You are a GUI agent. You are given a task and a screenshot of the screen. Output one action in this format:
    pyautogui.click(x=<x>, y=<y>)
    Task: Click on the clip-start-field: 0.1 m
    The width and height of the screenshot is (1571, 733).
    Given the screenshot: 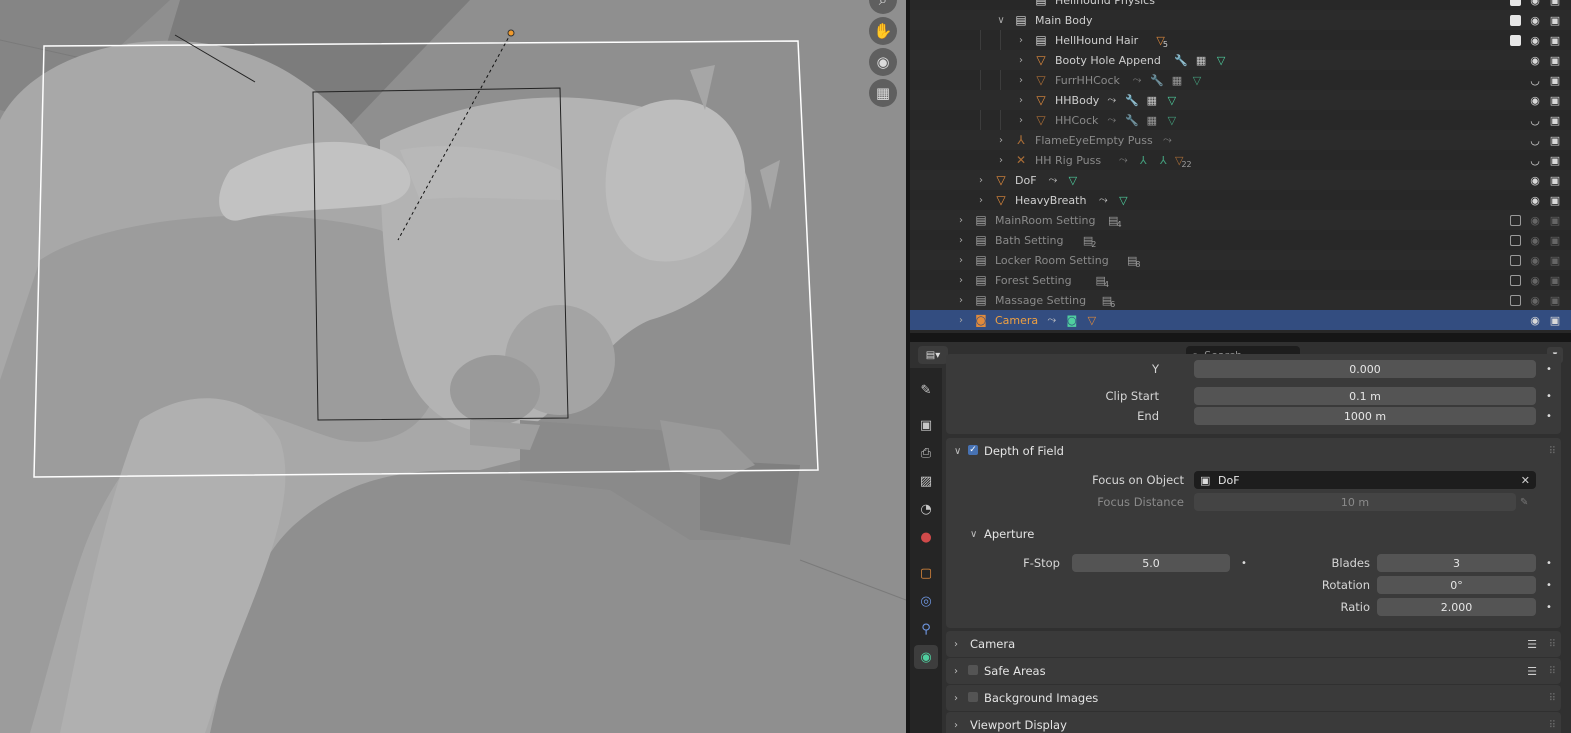 What is the action you would take?
    pyautogui.click(x=1365, y=396)
    